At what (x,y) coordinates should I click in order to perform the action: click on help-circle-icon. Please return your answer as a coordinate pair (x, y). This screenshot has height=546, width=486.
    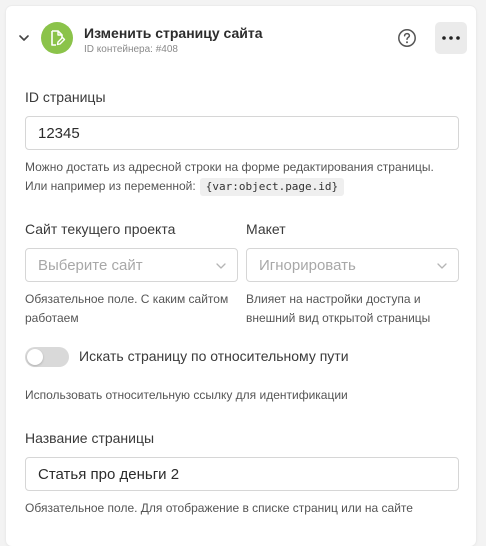
    Looking at the image, I should click on (407, 38).